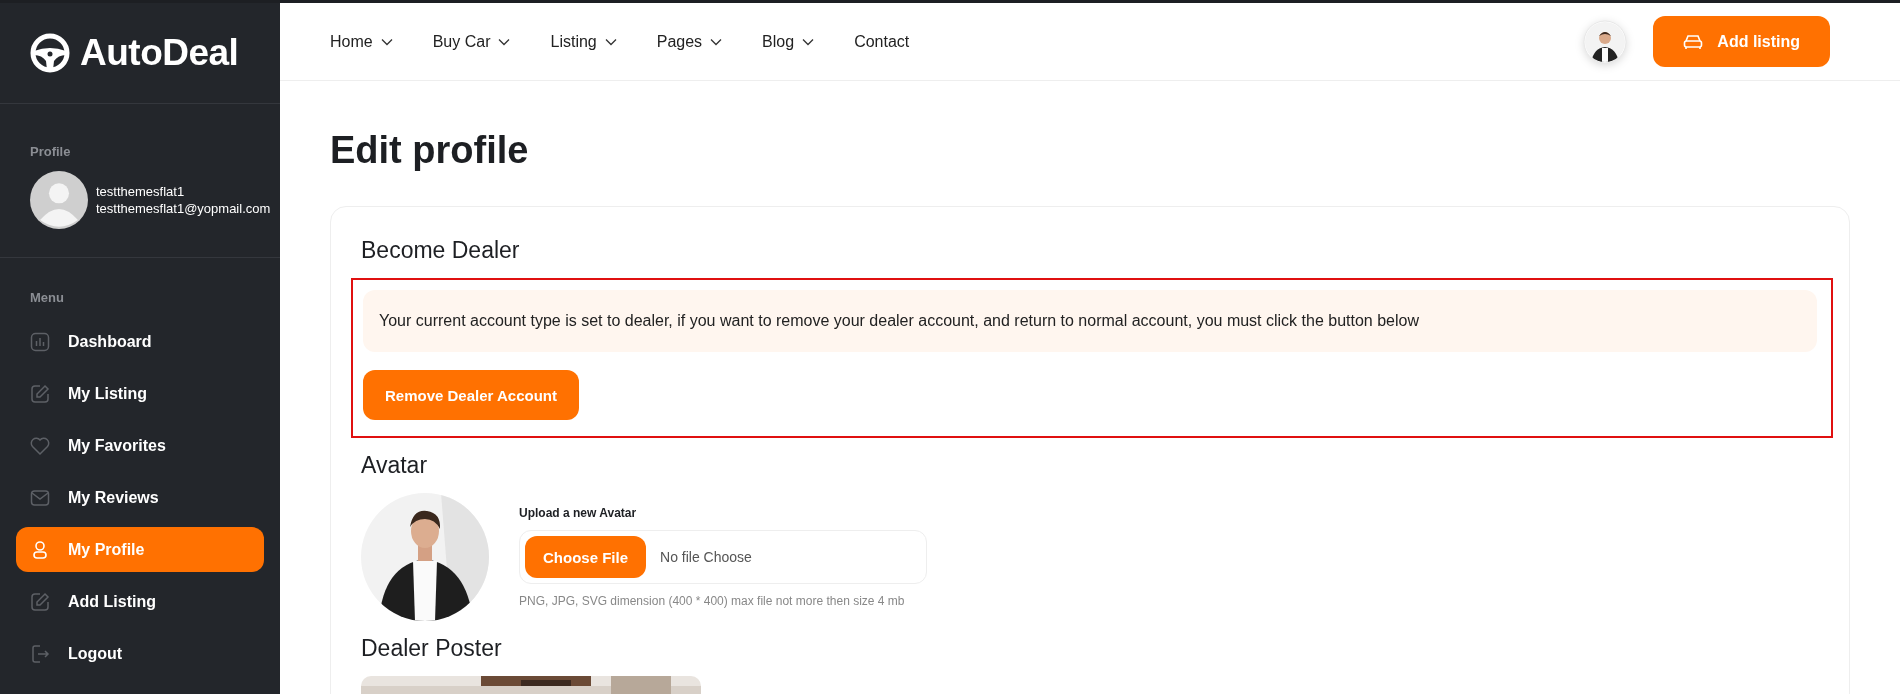 Image resolution: width=1900 pixels, height=694 pixels. I want to click on hint-text: PNG, JPG, SVG dimension (400 * 400) max file not more then size 4 mb, so click(712, 601).